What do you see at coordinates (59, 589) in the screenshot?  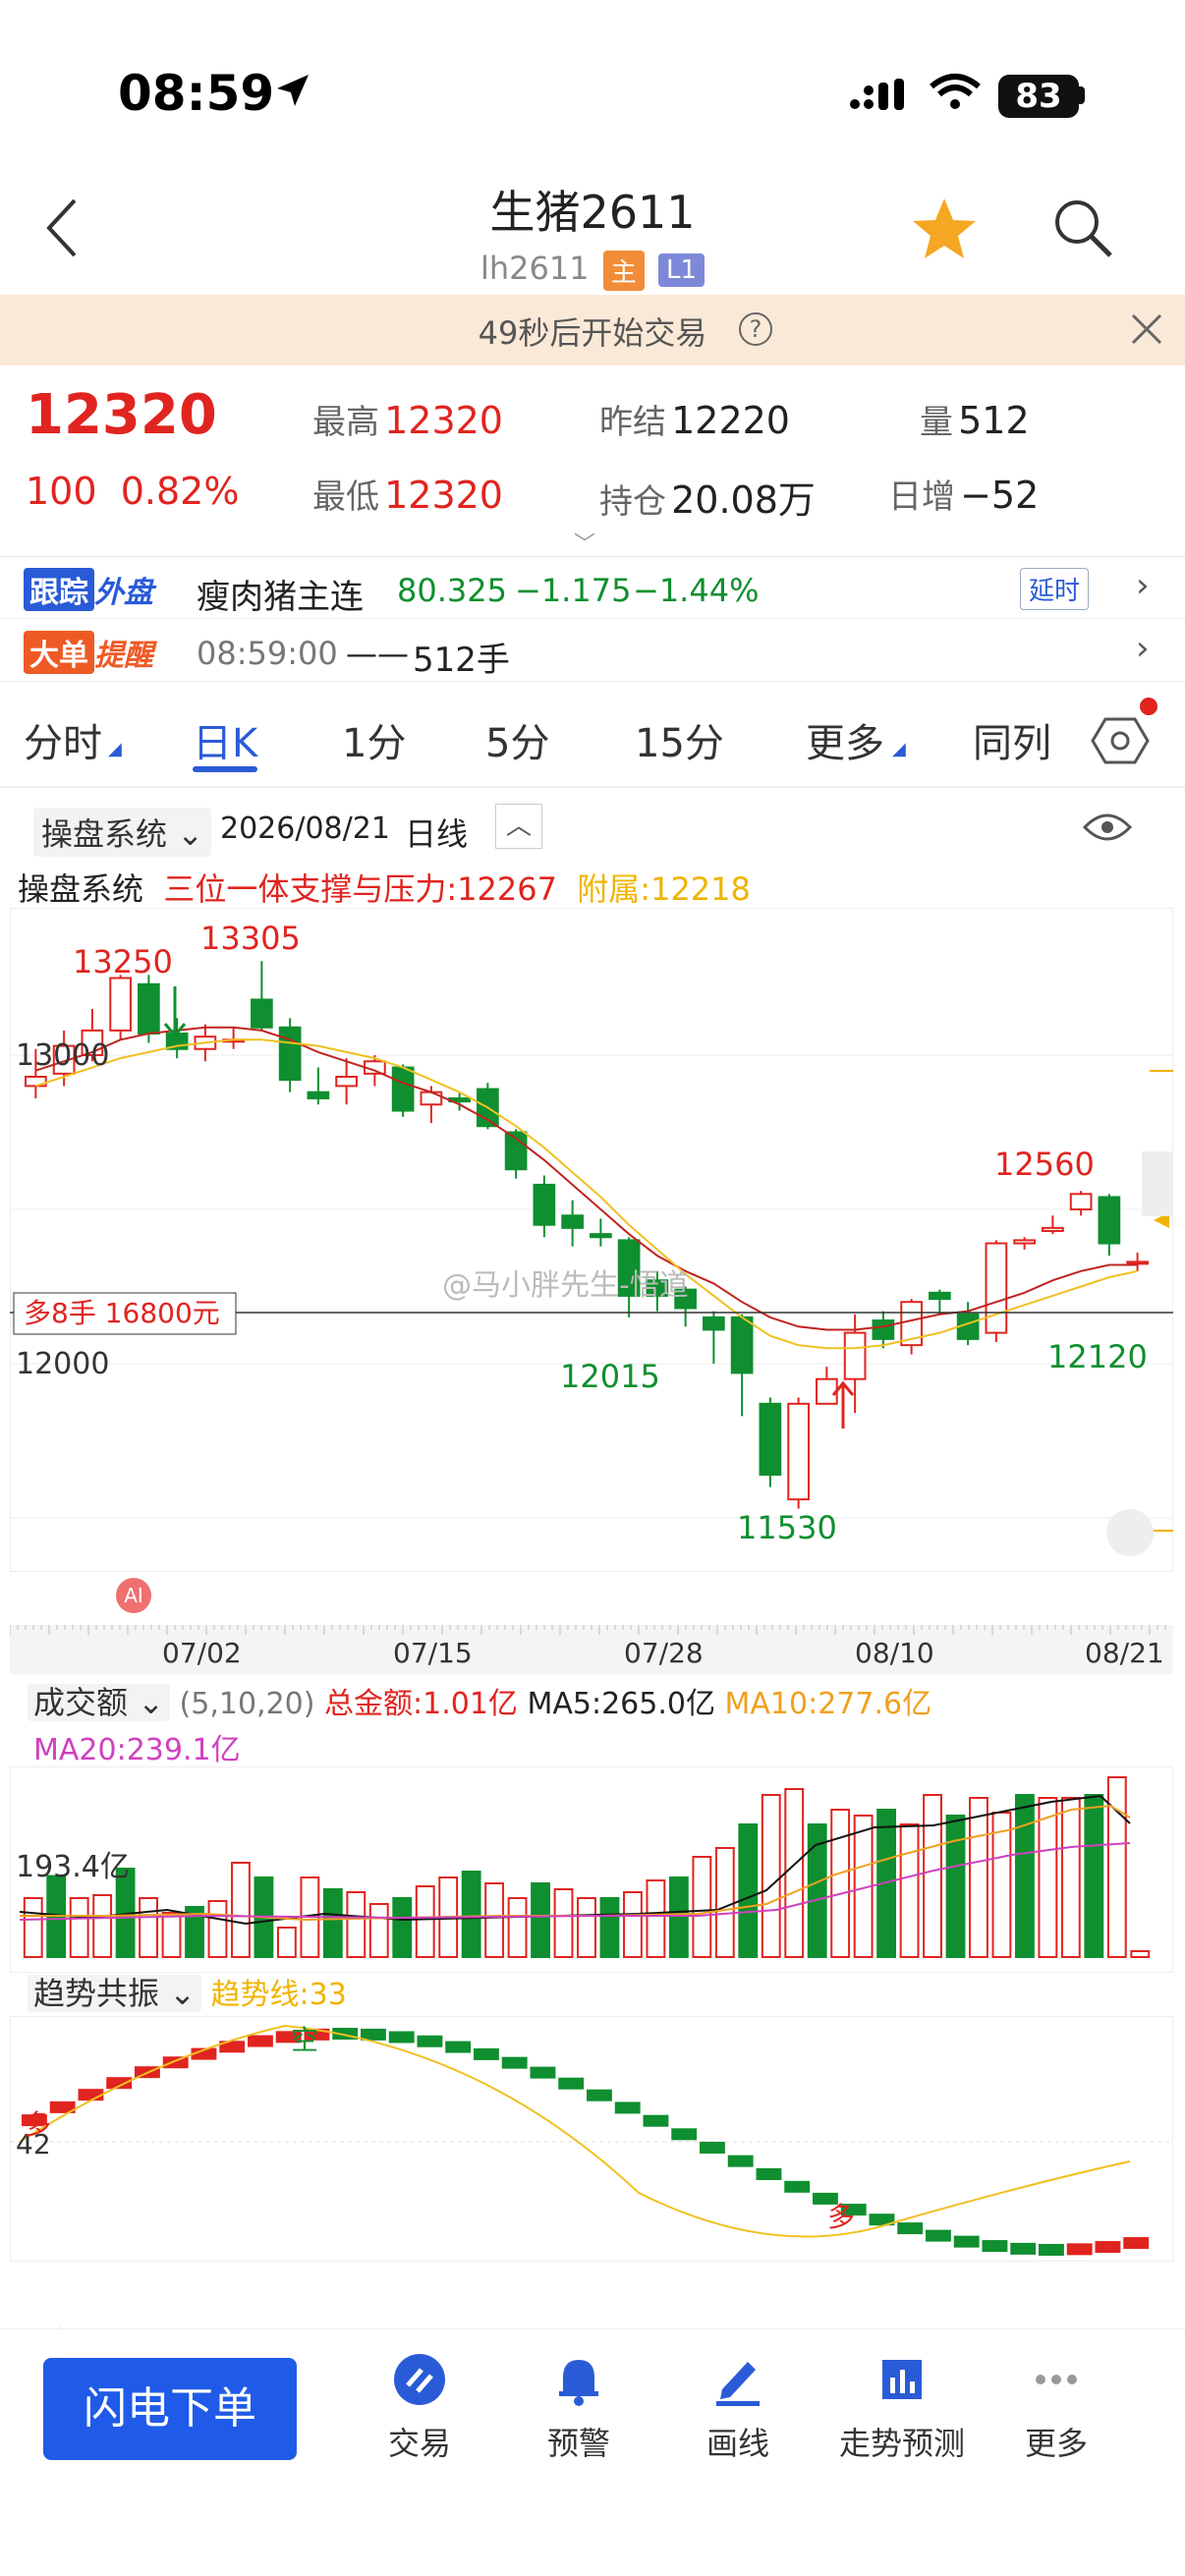 I see `tracking-badge-label: 跟踪` at bounding box center [59, 589].